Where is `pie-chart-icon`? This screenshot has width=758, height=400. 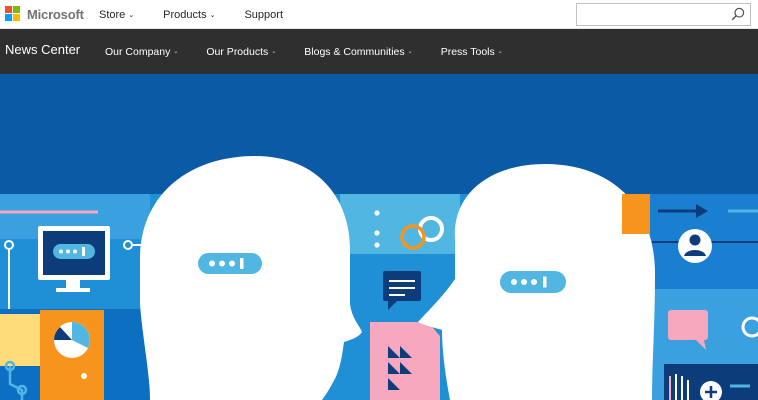
pie-chart-icon is located at coordinates (72, 340).